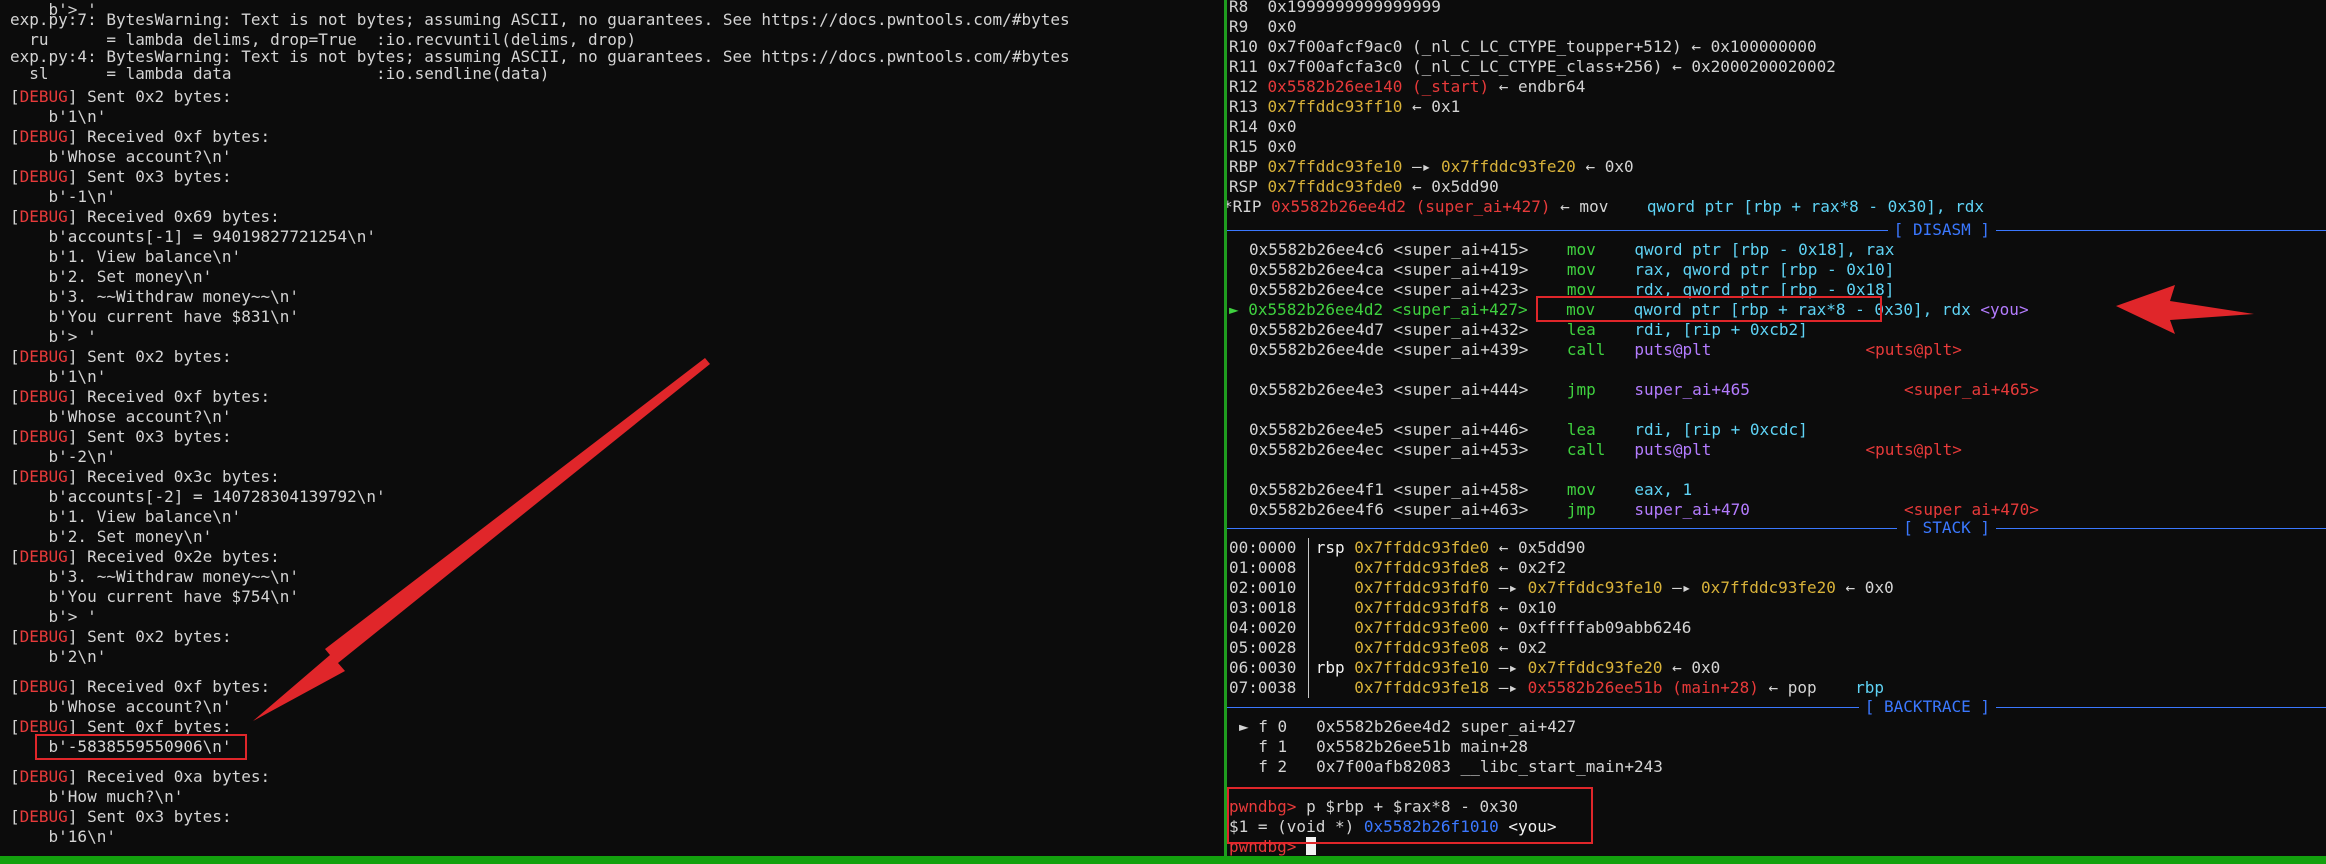 The image size is (2326, 864). What do you see at coordinates (145, 556) in the screenshot?
I see `debug-line: [DEBUG] Received 0x2e bytes:` at bounding box center [145, 556].